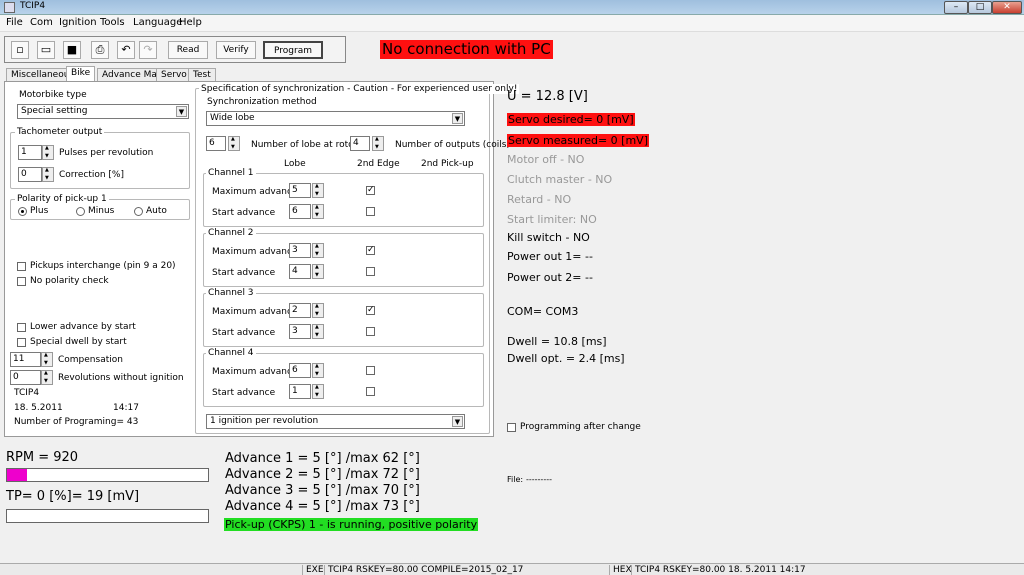  I want to click on programing-count: Number of Programing= 43, so click(76, 422).